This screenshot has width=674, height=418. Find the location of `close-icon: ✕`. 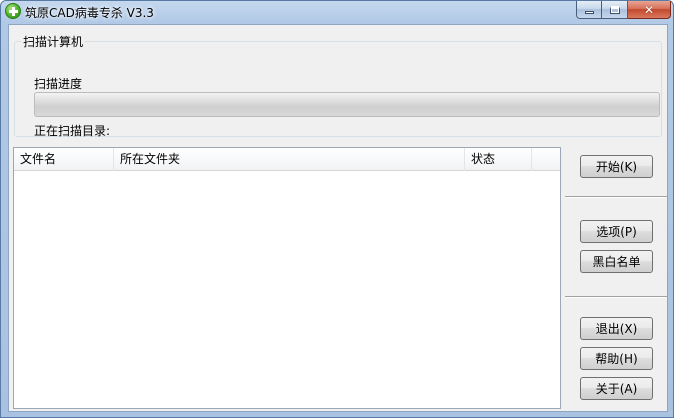

close-icon: ✕ is located at coordinates (649, 9).